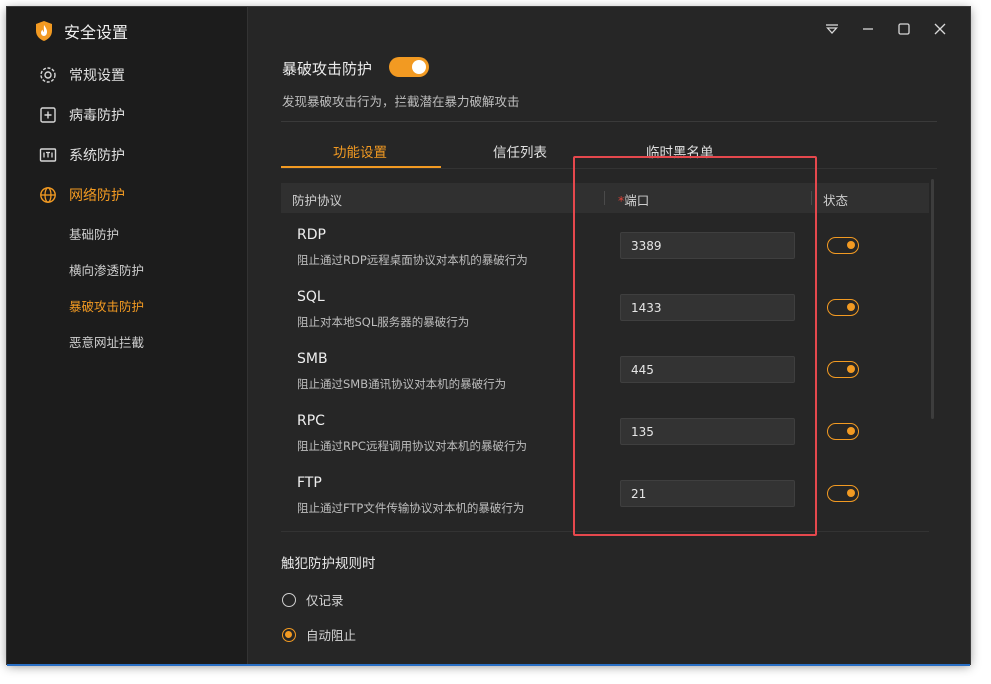  What do you see at coordinates (843, 493) in the screenshot?
I see `status-toggle-ftp` at bounding box center [843, 493].